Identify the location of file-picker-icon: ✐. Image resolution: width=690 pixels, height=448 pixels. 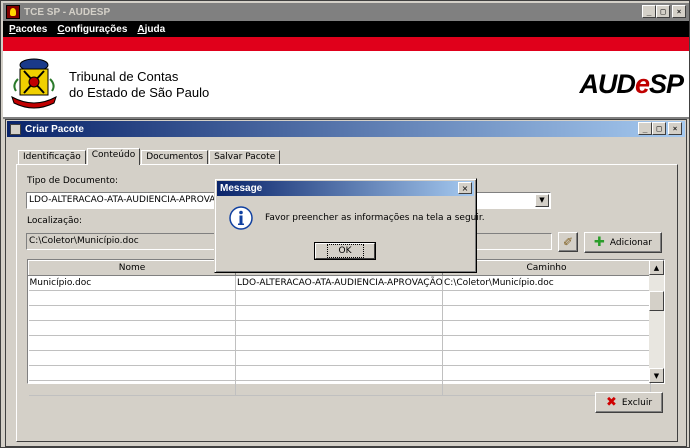
(568, 242).